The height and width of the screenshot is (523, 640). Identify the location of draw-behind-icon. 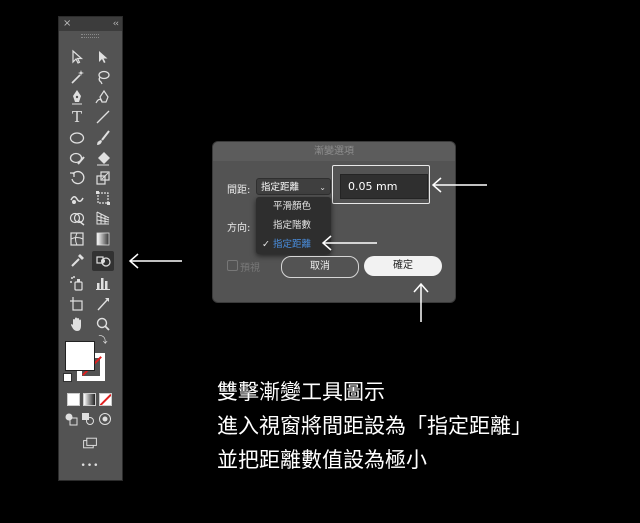
(88, 417).